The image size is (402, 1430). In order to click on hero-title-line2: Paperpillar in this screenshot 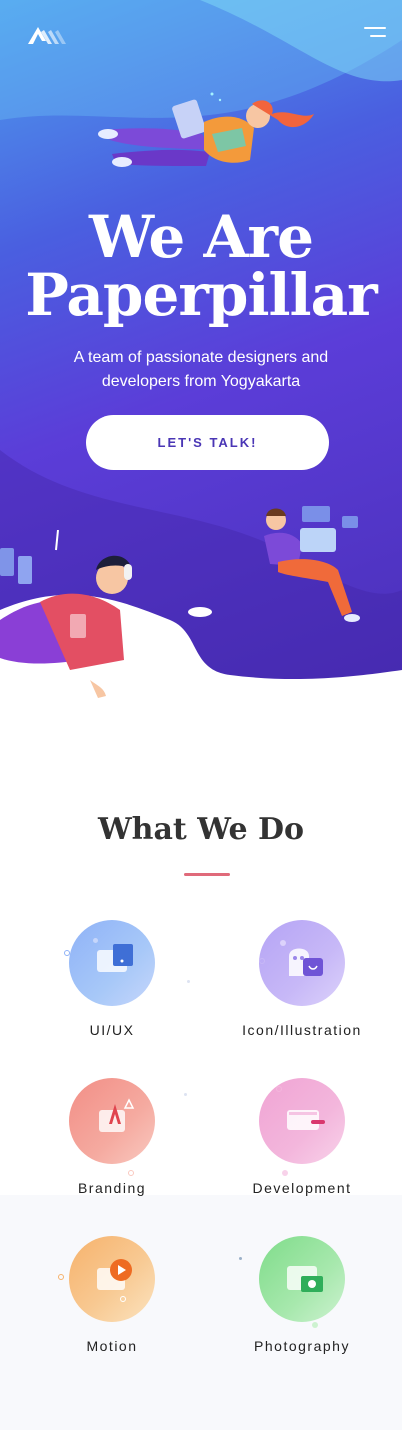, I will do `click(201, 295)`.